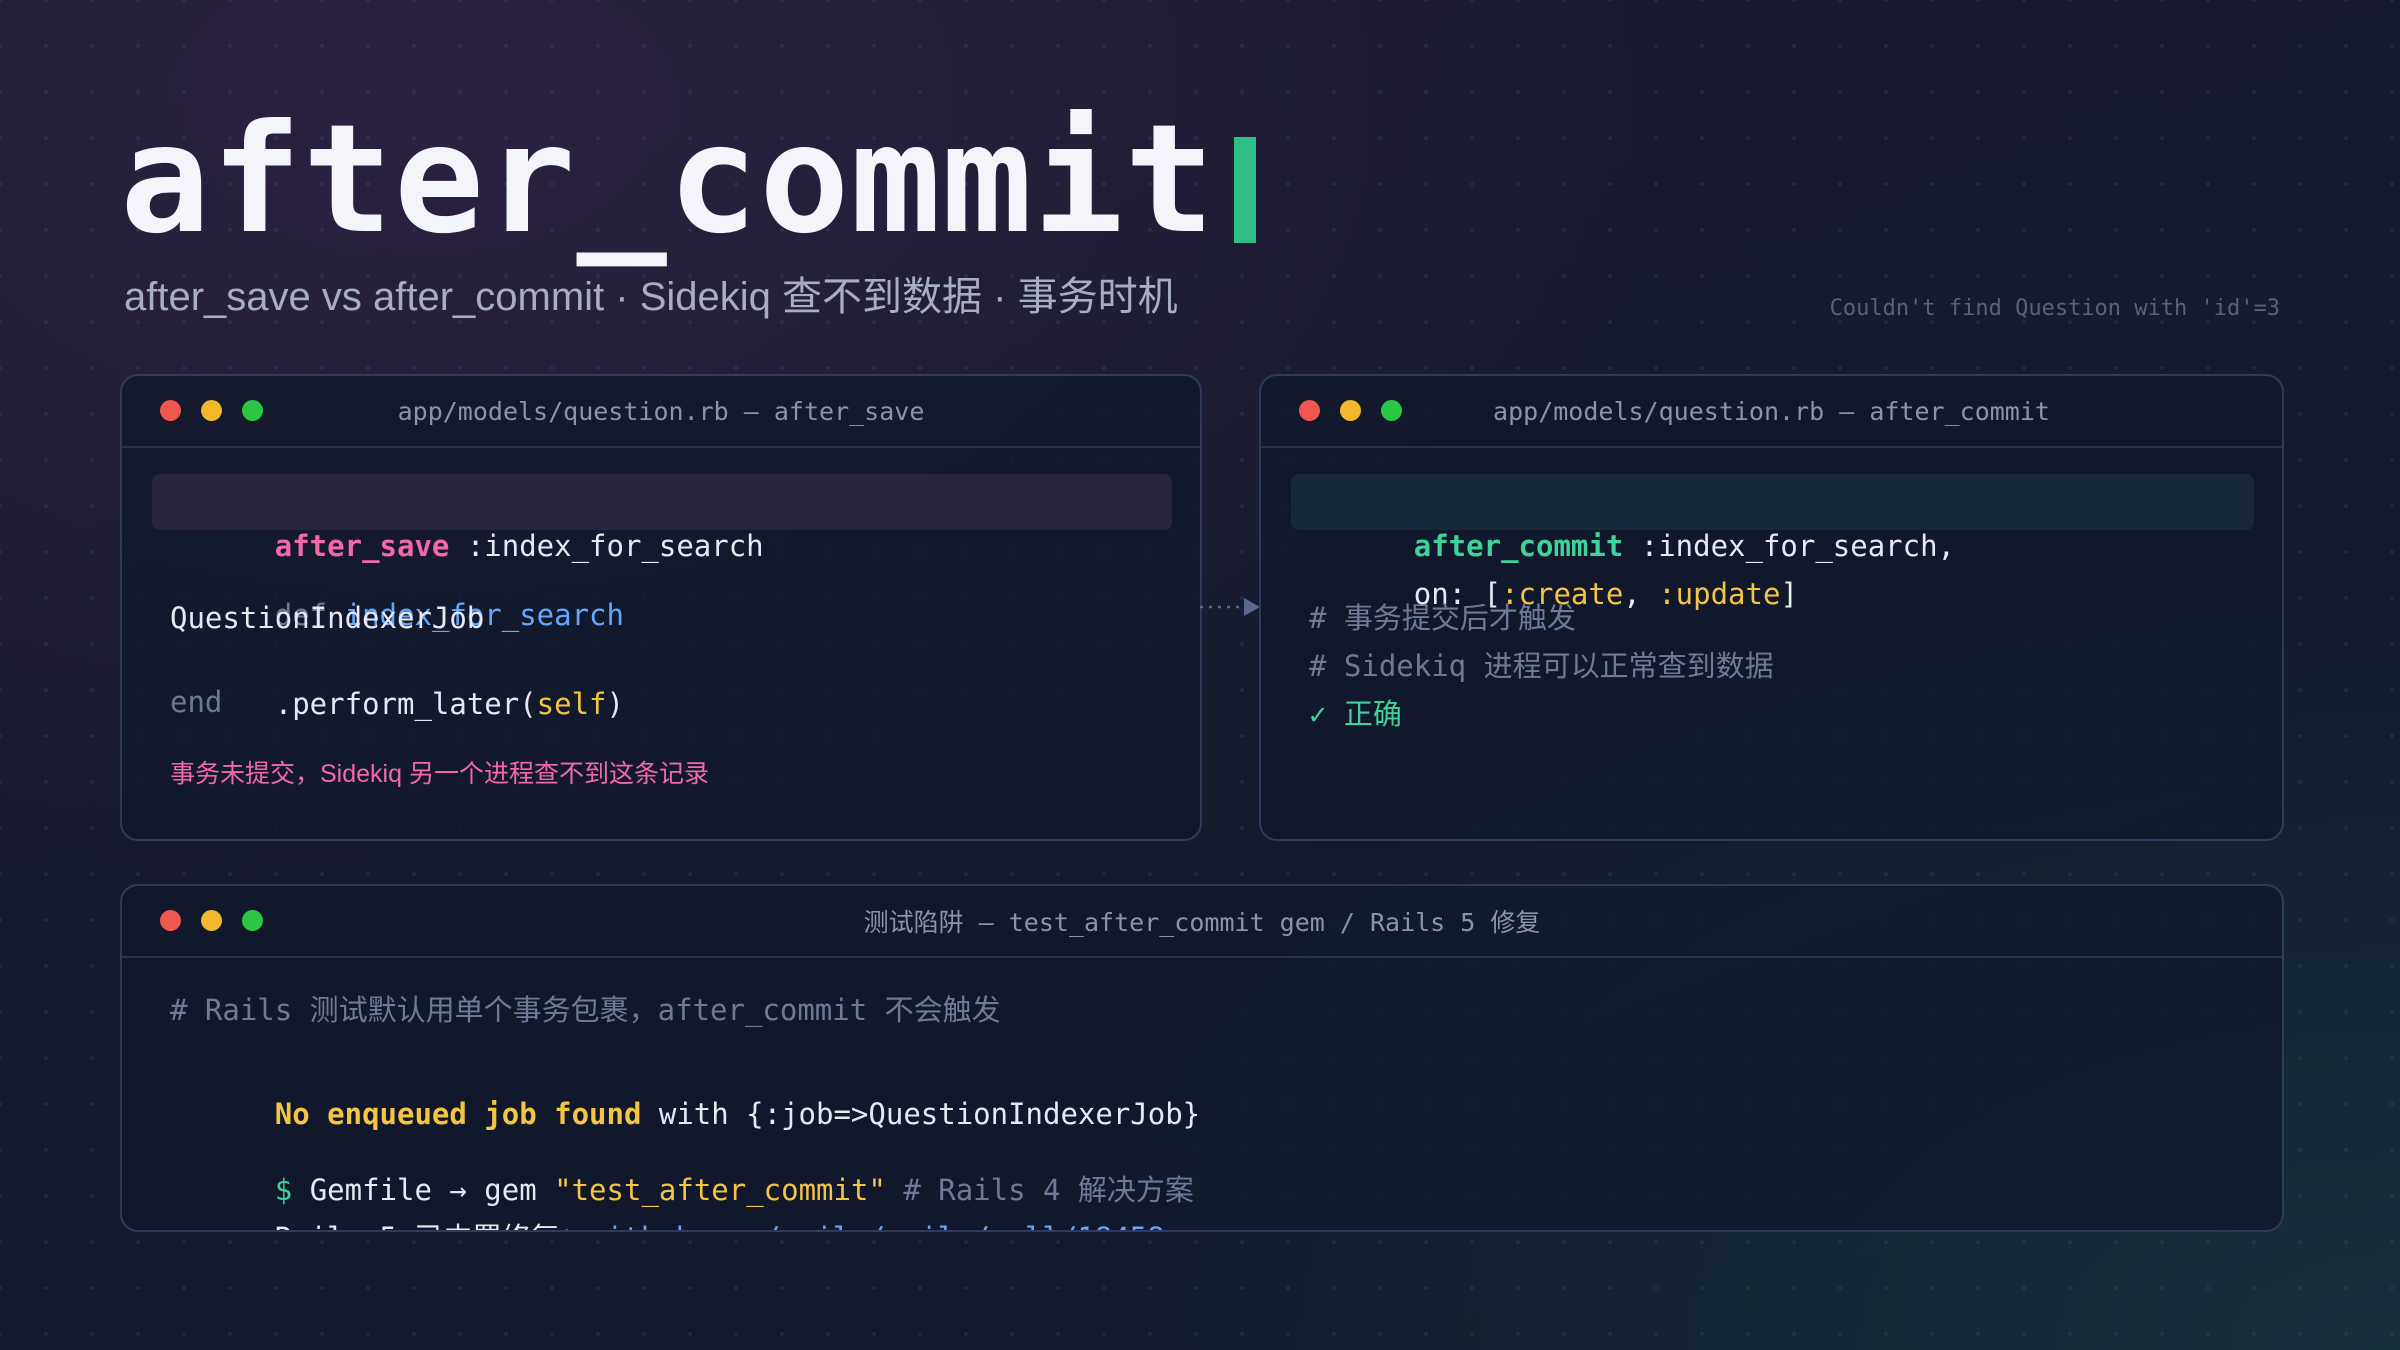  What do you see at coordinates (615, 704) in the screenshot?
I see `perform-close: )` at bounding box center [615, 704].